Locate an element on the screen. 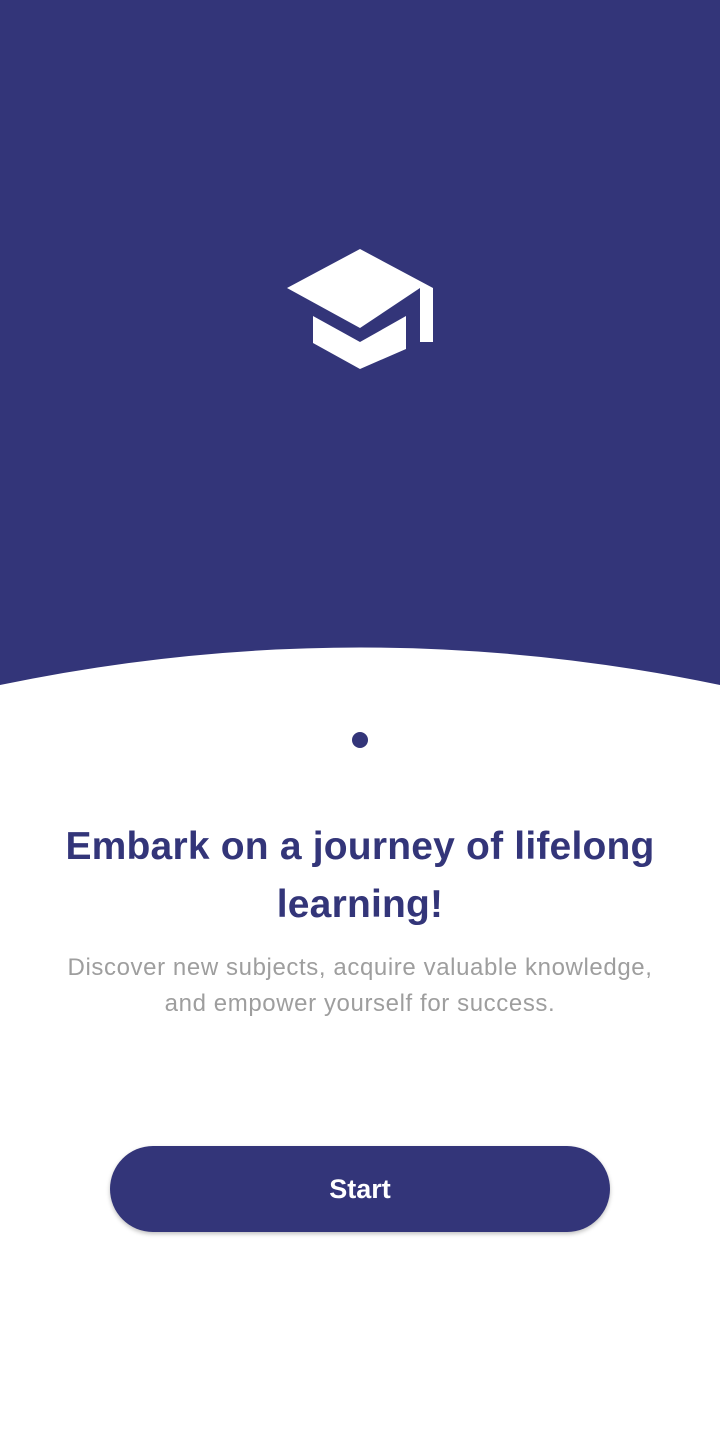  page-indicator is located at coordinates (360, 740).